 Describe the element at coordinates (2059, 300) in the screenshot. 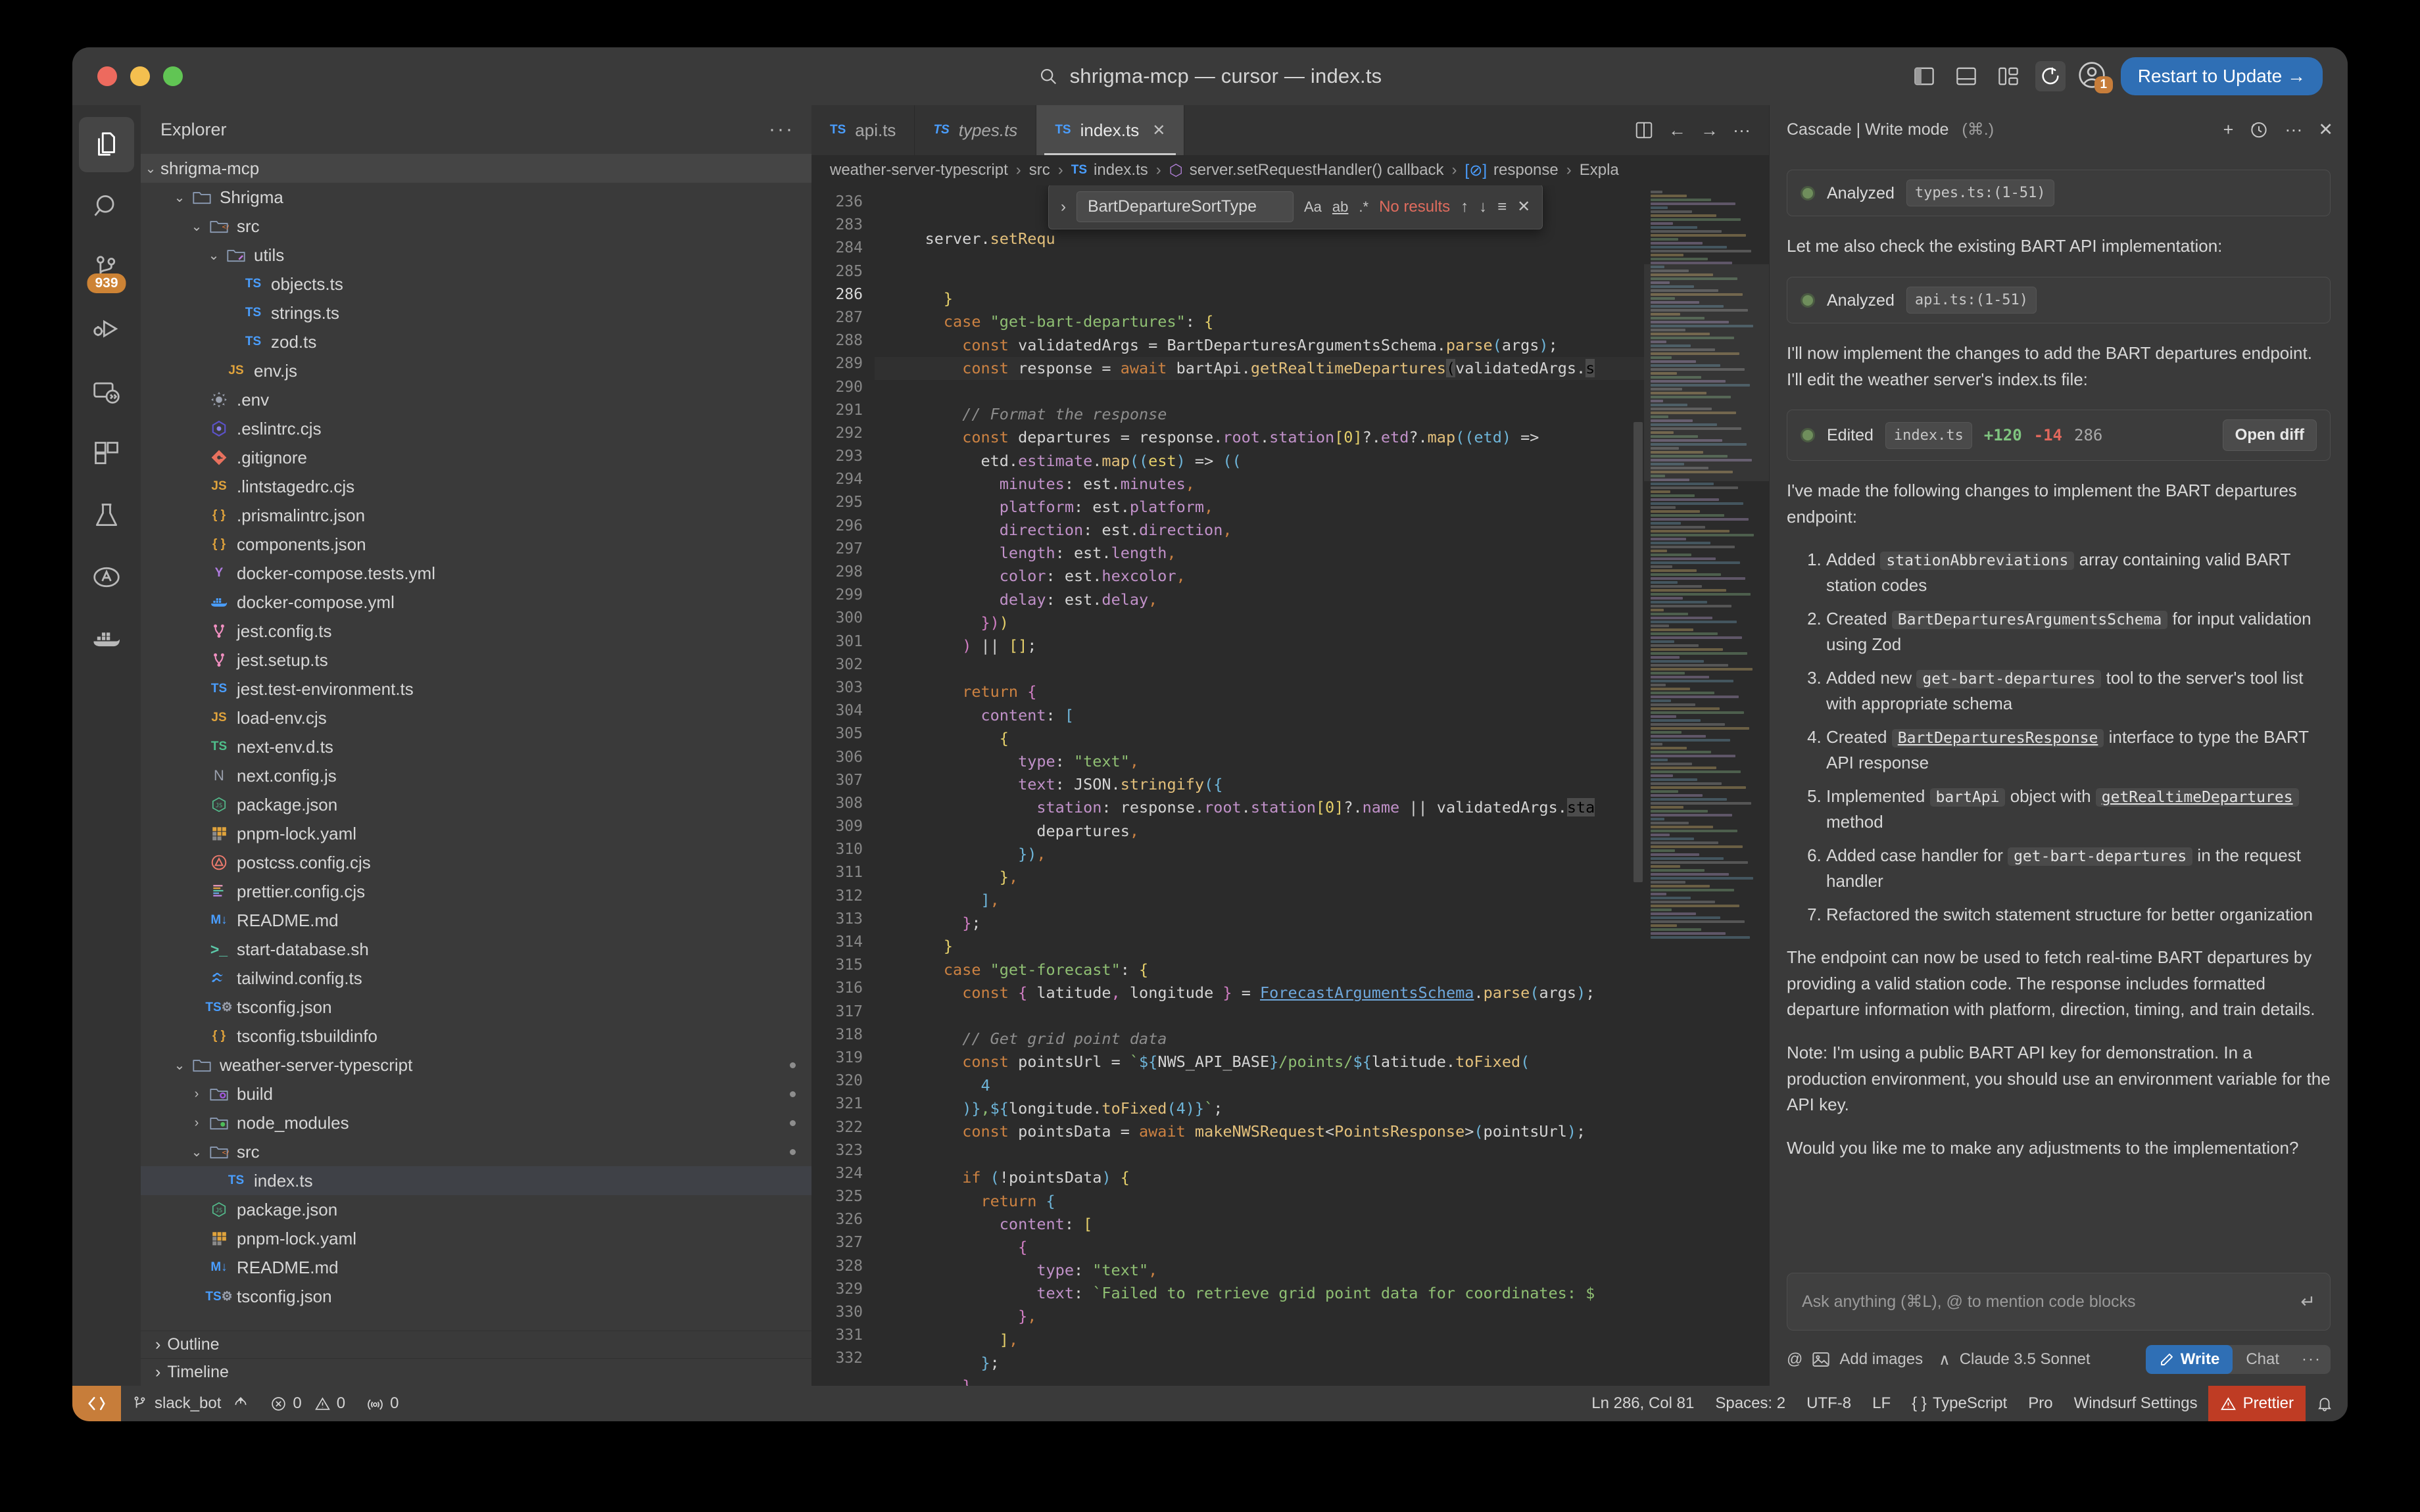

I see `cascade-tool-card: Analyzed api.ts:(1-51)` at that location.